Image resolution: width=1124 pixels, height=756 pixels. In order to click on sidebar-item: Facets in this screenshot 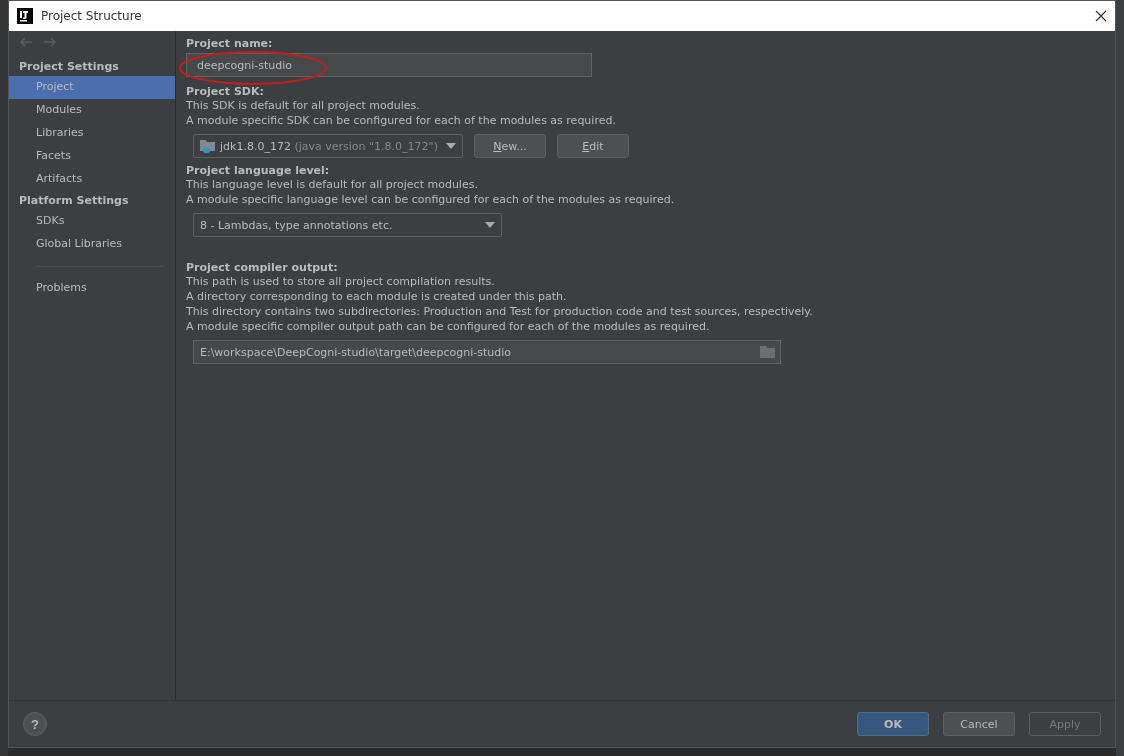, I will do `click(92, 156)`.